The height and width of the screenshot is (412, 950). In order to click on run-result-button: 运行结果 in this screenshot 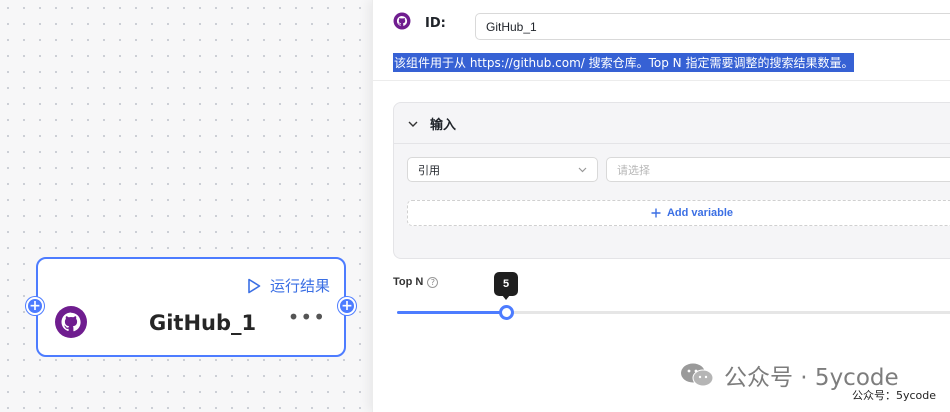, I will do `click(288, 285)`.